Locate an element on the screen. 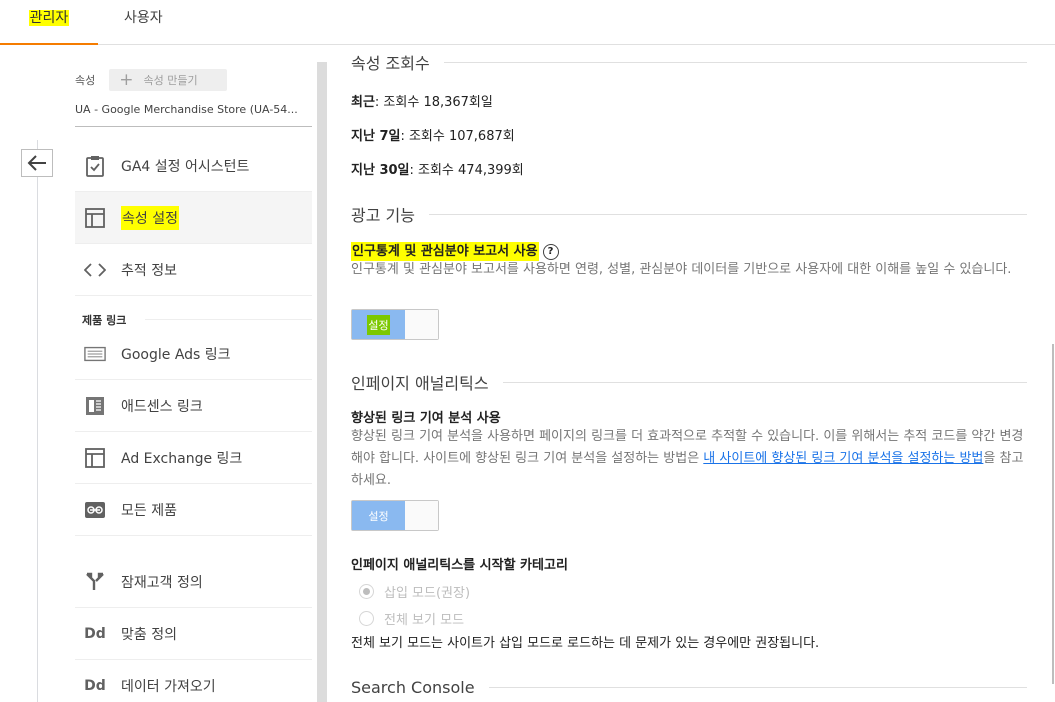 The height and width of the screenshot is (702, 1055). stat-recent: 최근: 조회수 18,367회일 is located at coordinates (422, 100).